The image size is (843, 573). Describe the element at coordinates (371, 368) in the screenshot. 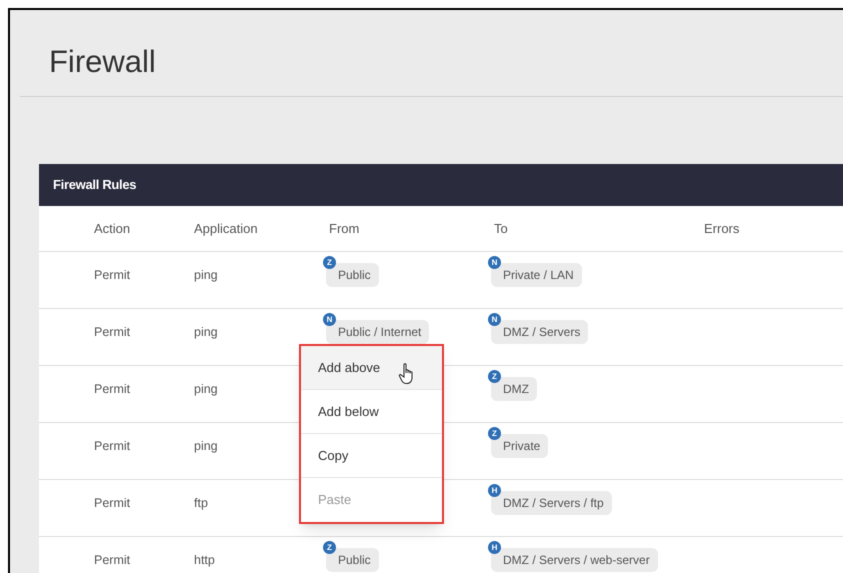

I see `menu-item: Add above` at that location.